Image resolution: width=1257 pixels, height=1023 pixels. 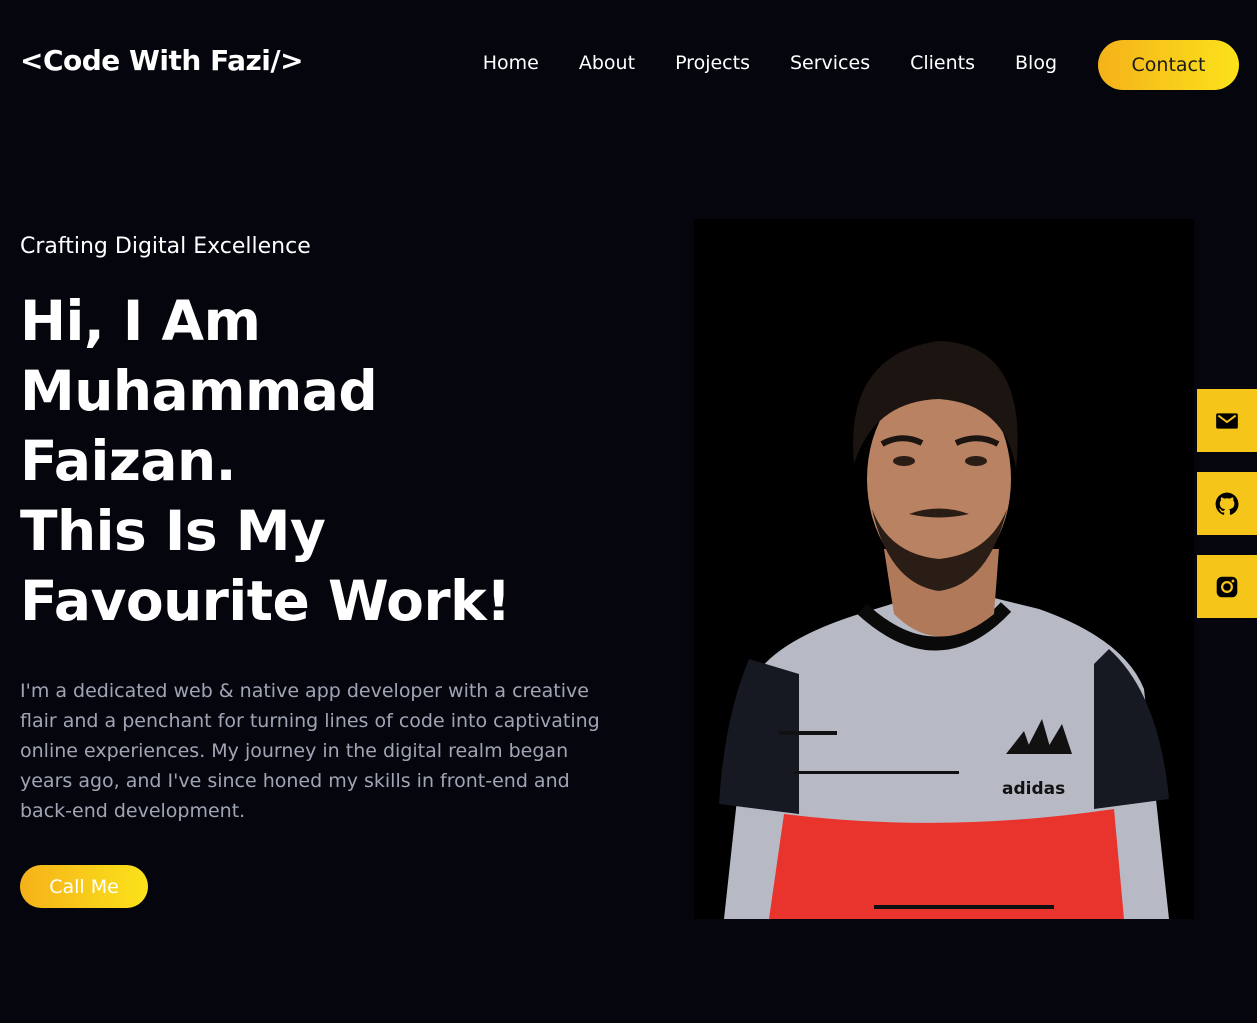 I want to click on shirt-brand-text: adidas, so click(x=1033, y=789).